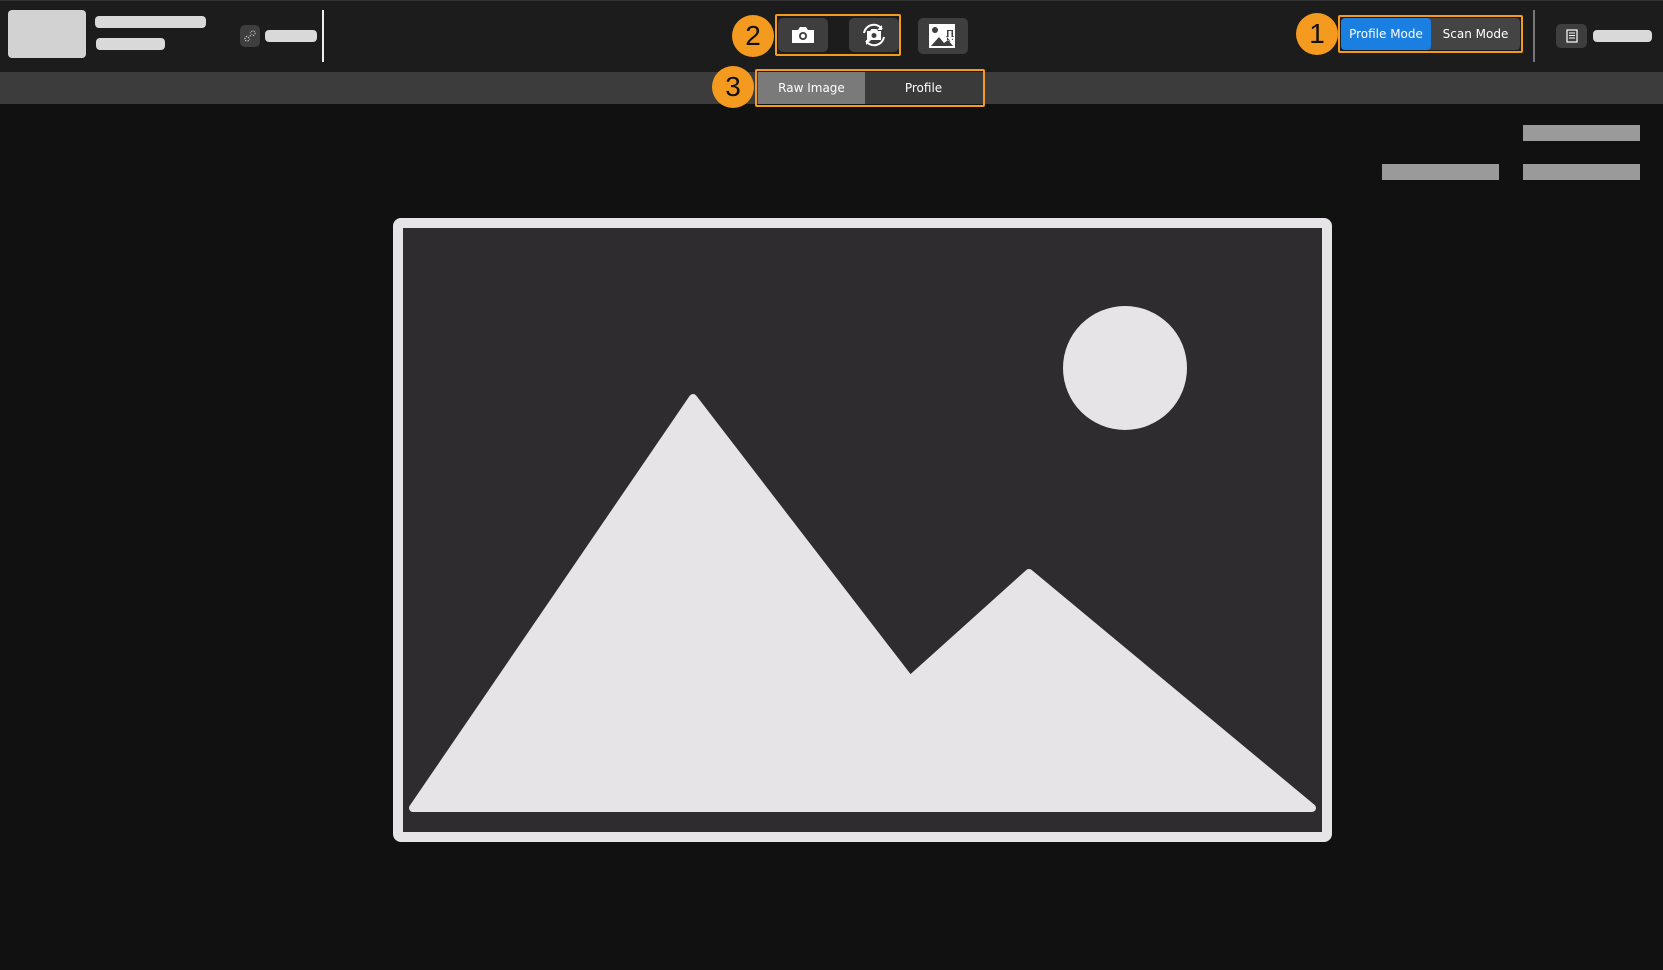 This screenshot has width=1663, height=970. I want to click on camera-rotate-icon, so click(874, 35).